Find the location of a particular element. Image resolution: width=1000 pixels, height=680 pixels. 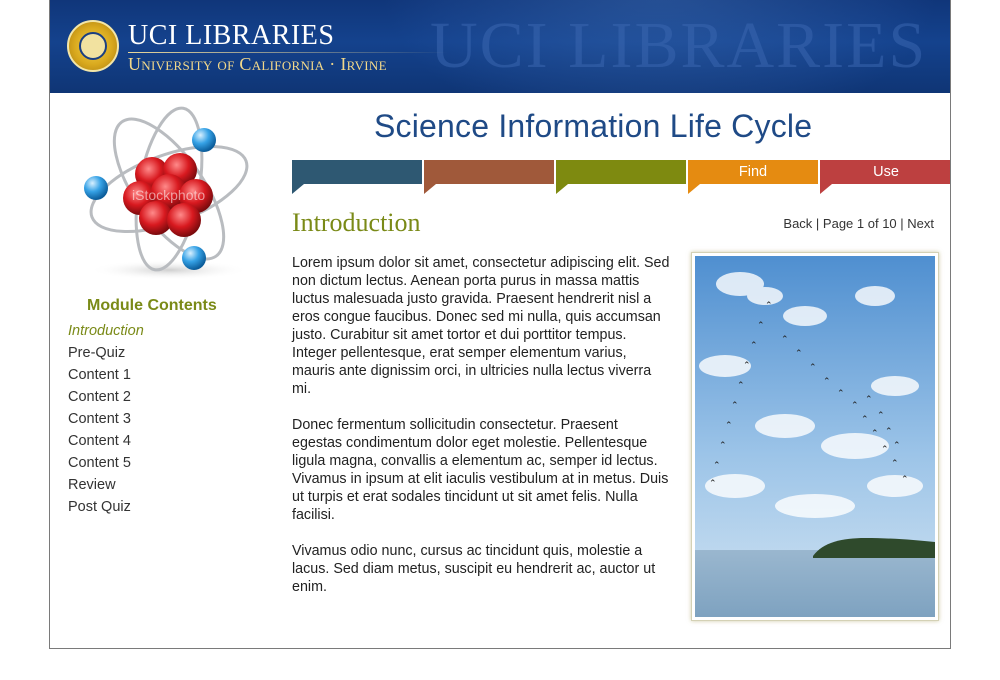

nav-item-content-4: Content 4 is located at coordinates (106, 441).